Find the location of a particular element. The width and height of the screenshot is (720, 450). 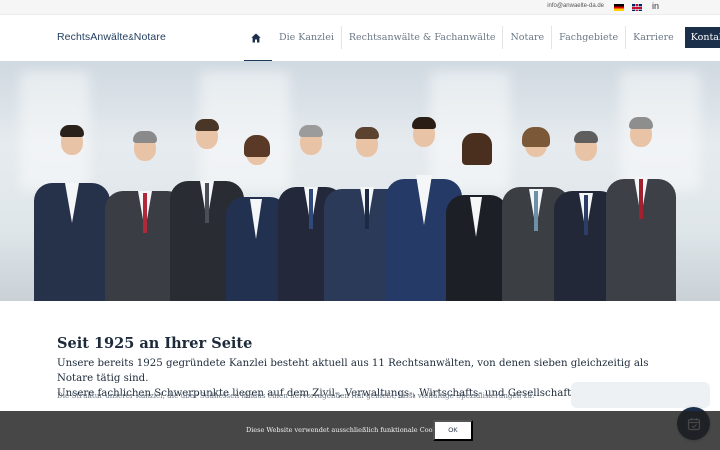

nav-item-kanzlei: Die Kanzlei is located at coordinates (306, 37).